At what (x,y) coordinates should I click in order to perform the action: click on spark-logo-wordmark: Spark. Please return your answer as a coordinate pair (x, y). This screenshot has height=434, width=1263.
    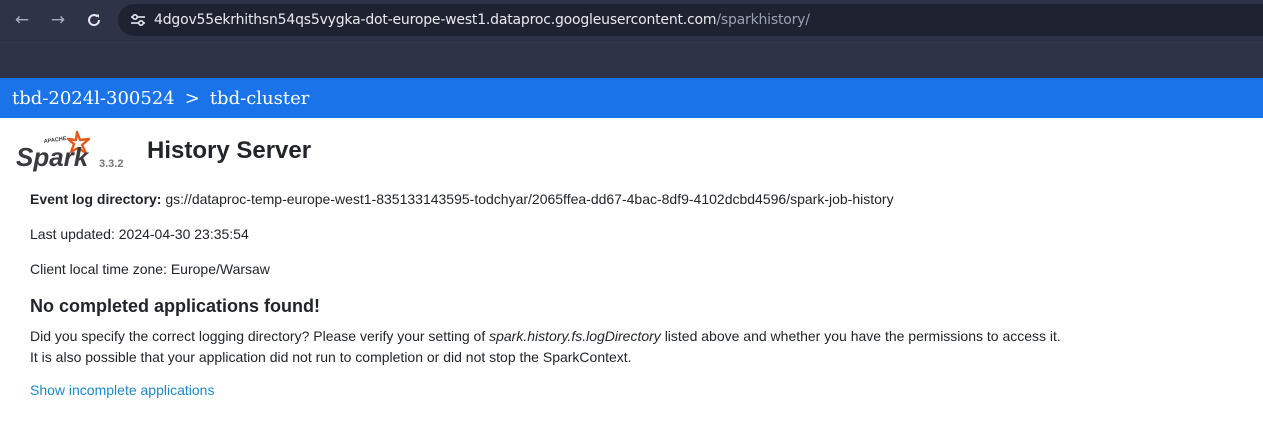
    Looking at the image, I should click on (53, 157).